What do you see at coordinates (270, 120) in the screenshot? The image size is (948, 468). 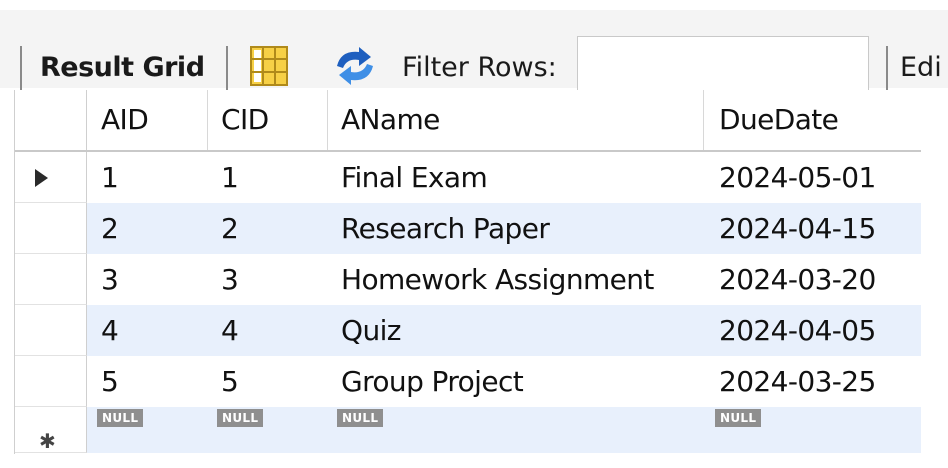 I see `column-header-cid: CID` at bounding box center [270, 120].